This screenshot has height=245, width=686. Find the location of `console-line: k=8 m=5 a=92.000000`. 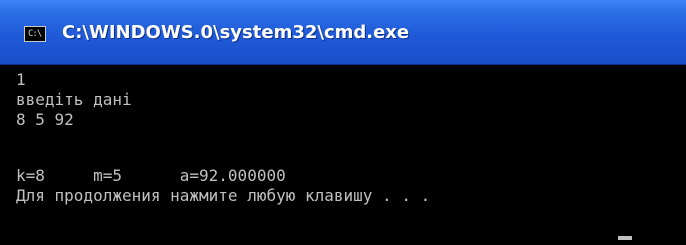

console-line: k=8 m=5 a=92.000000 is located at coordinates (151, 175).